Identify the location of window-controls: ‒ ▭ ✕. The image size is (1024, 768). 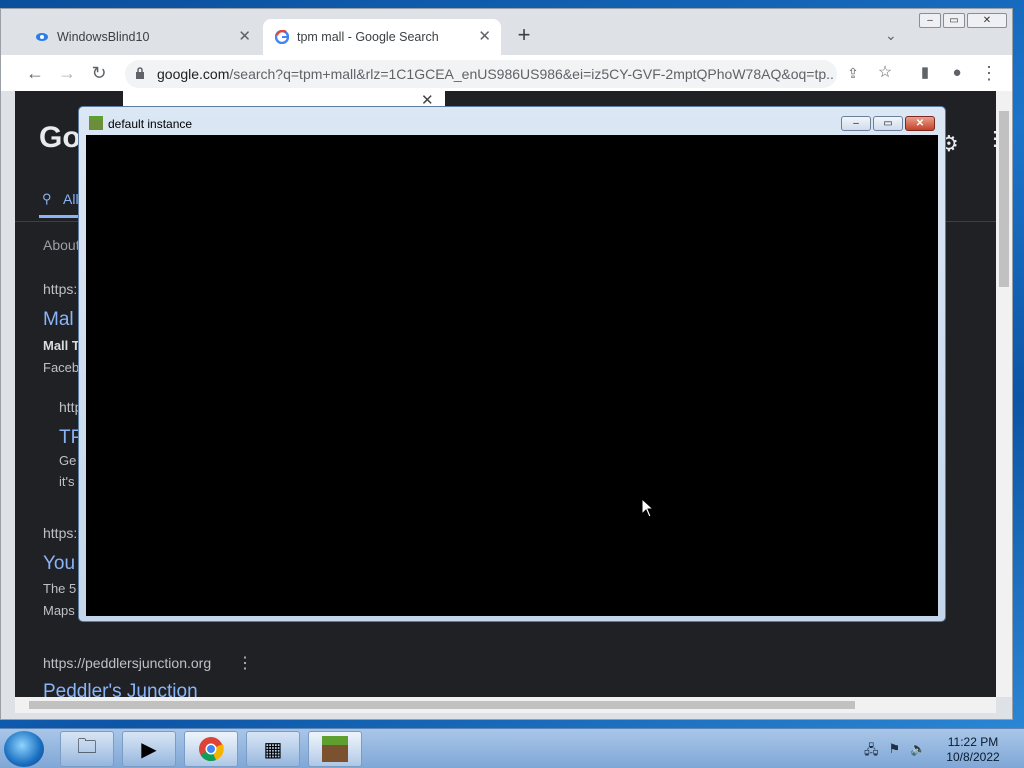
(963, 20).